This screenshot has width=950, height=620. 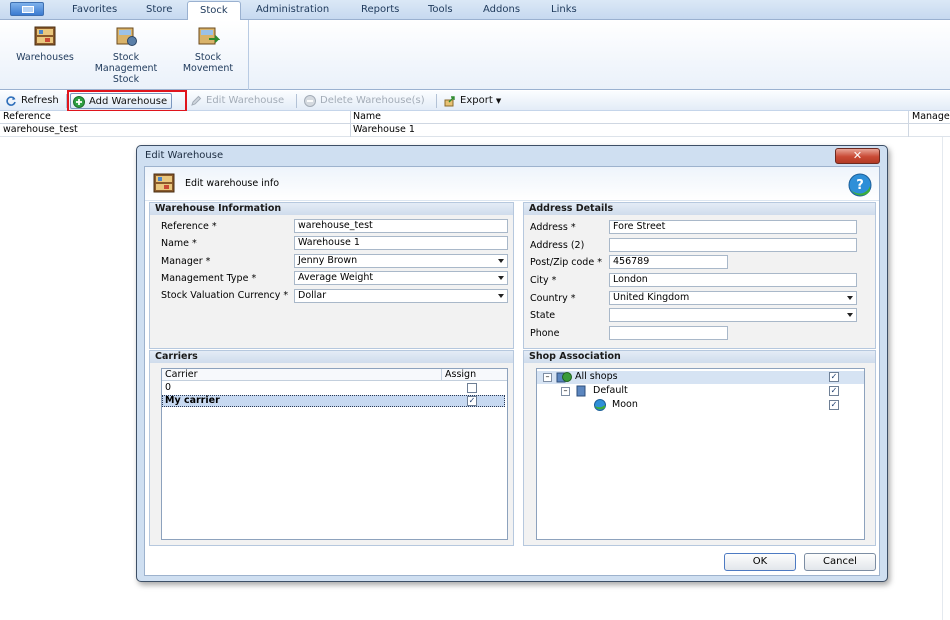 What do you see at coordinates (700, 454) in the screenshot?
I see `shop-tree: – All shops – Default` at bounding box center [700, 454].